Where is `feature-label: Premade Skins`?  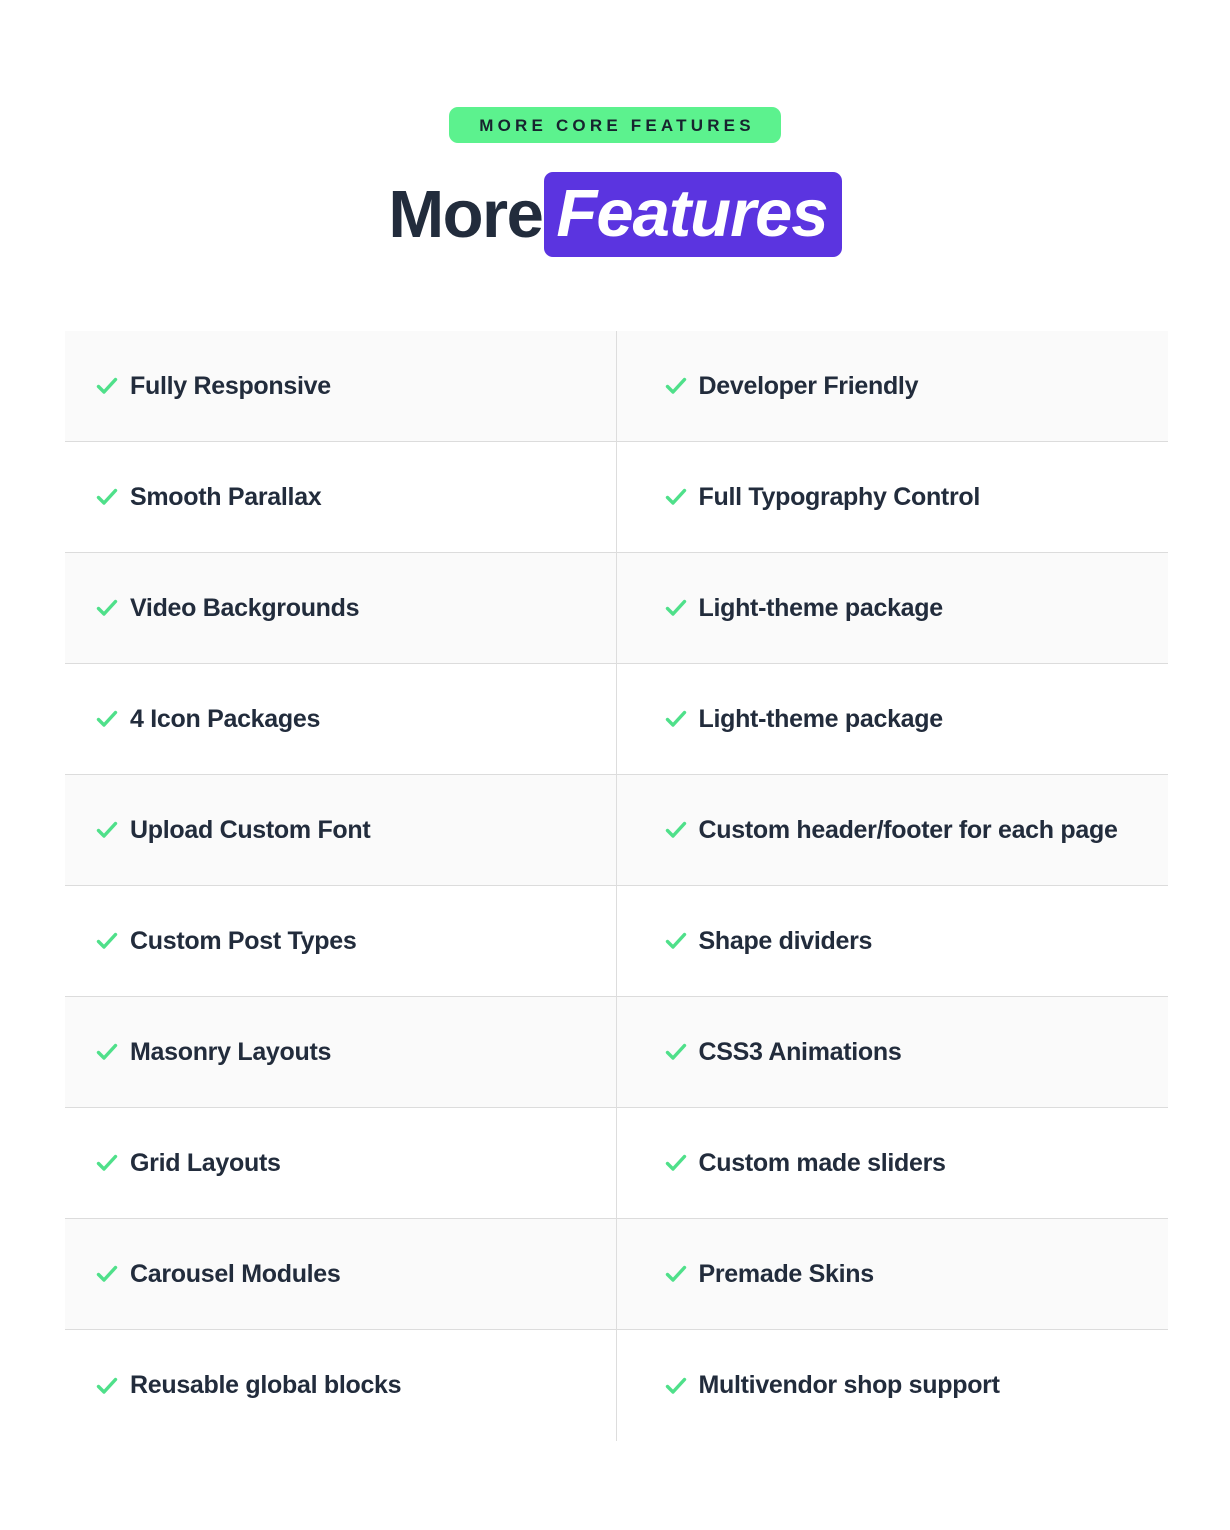 feature-label: Premade Skins is located at coordinates (786, 1273).